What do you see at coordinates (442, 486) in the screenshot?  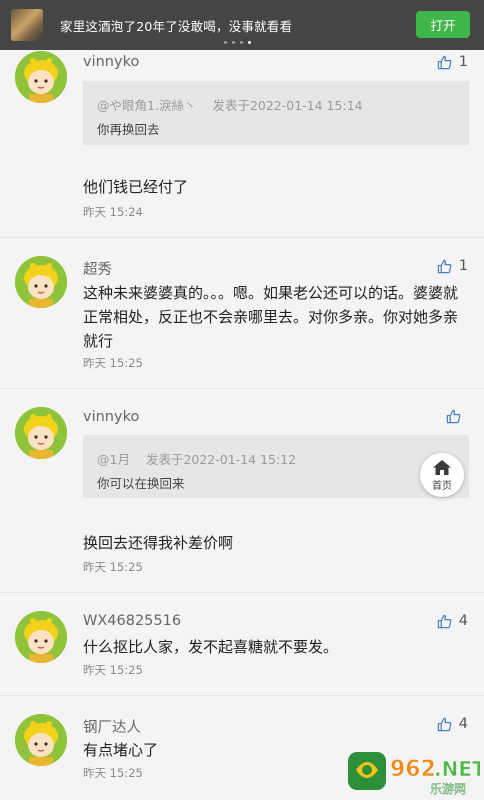 I see `home-label: 首页` at bounding box center [442, 486].